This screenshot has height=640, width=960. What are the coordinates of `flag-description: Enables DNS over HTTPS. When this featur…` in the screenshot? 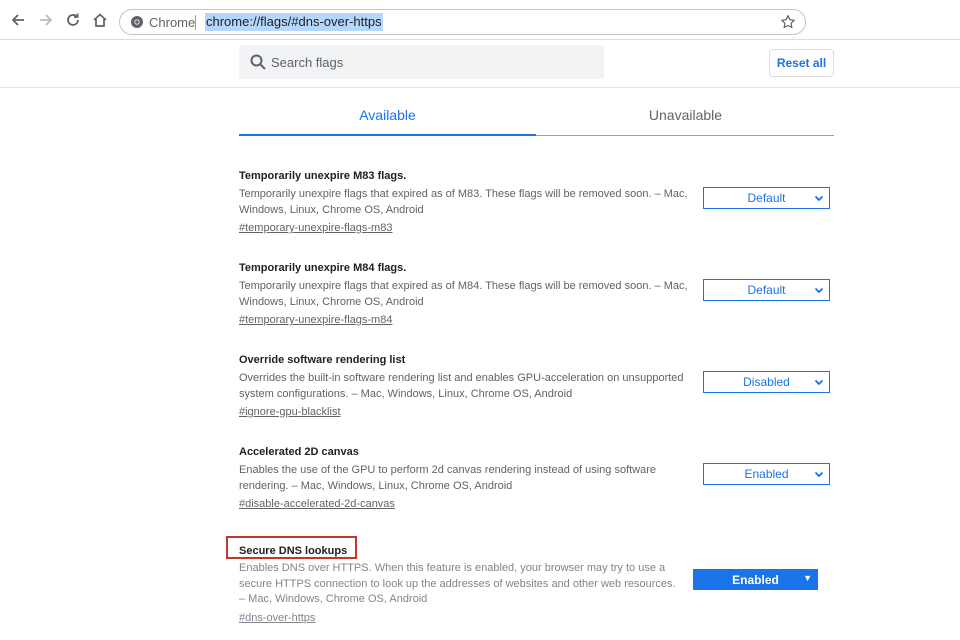 It's located at (457, 583).